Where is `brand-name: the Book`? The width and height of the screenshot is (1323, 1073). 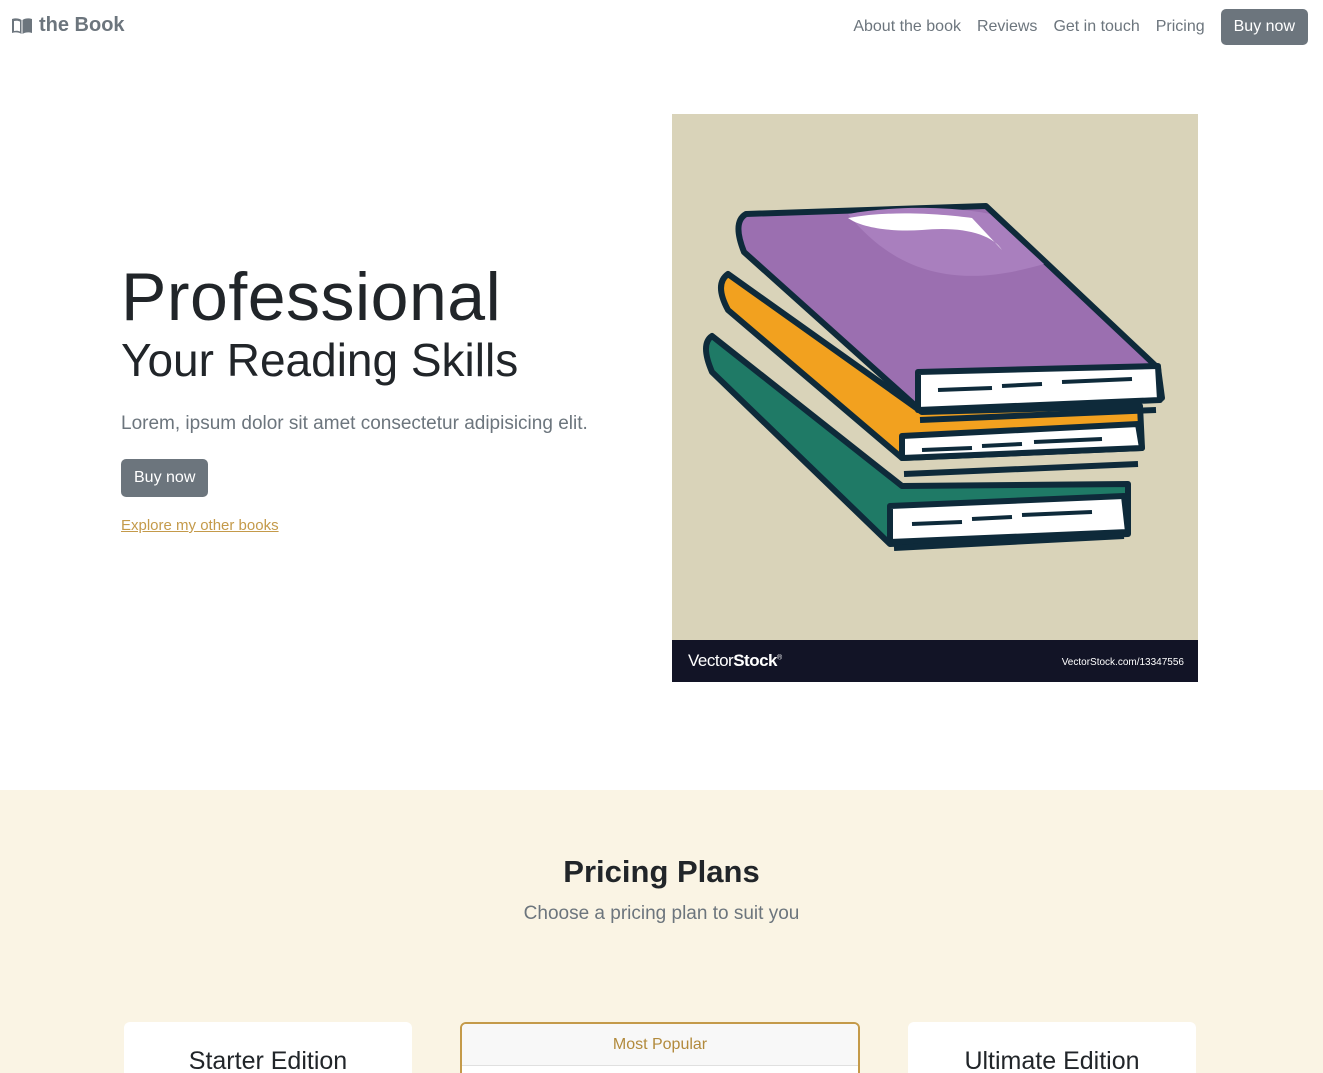
brand-name: the Book is located at coordinates (82, 25).